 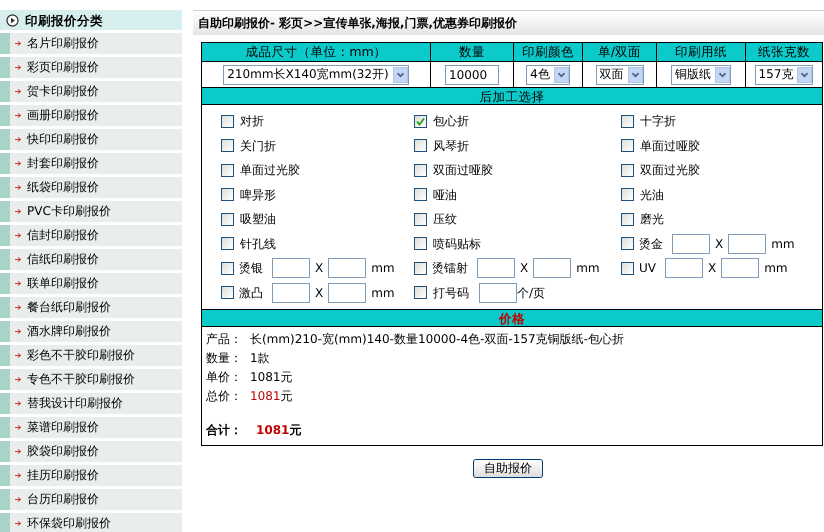 What do you see at coordinates (512, 318) in the screenshot?
I see `section-header: 价格` at bounding box center [512, 318].